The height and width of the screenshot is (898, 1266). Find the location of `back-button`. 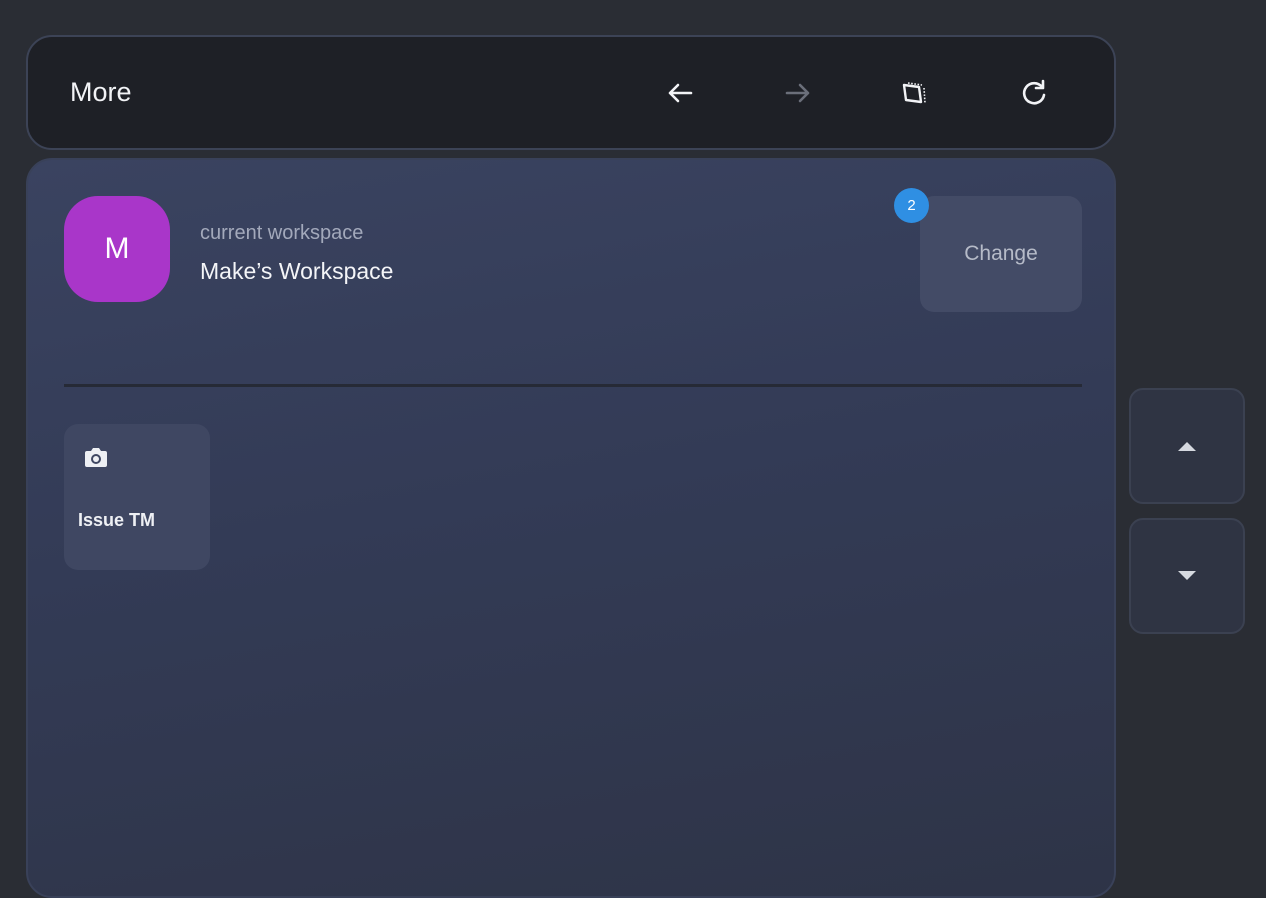

back-button is located at coordinates (680, 93).